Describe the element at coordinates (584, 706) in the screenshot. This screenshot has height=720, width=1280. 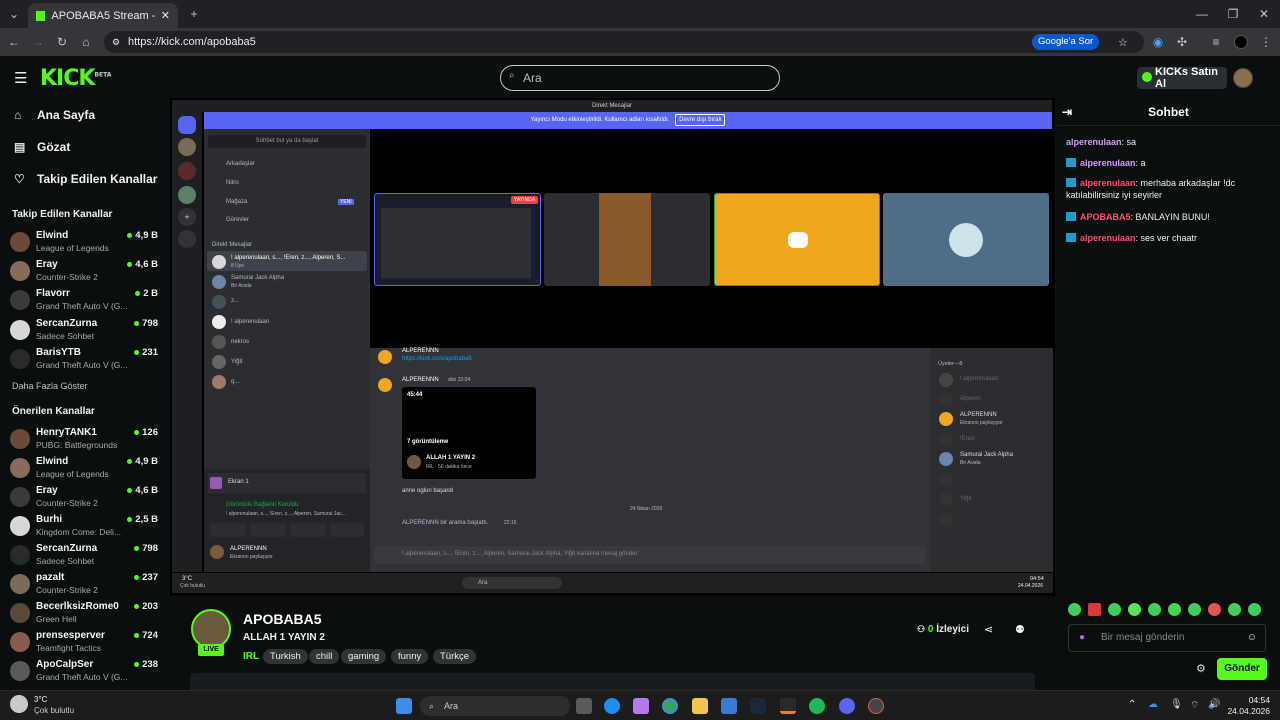
I see `task-view-icon` at that location.